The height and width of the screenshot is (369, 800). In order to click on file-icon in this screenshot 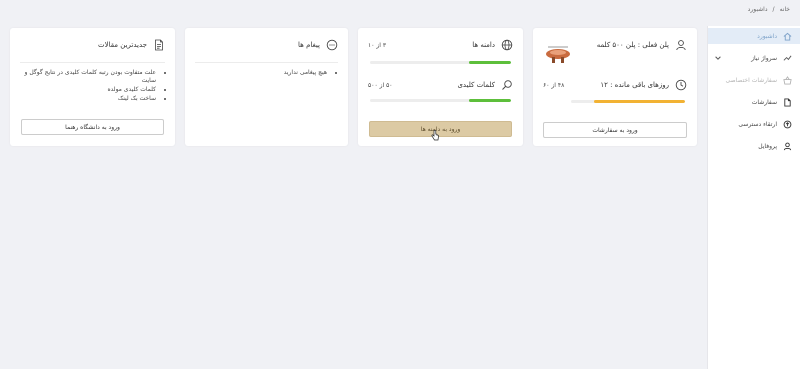, I will do `click(787, 102)`.